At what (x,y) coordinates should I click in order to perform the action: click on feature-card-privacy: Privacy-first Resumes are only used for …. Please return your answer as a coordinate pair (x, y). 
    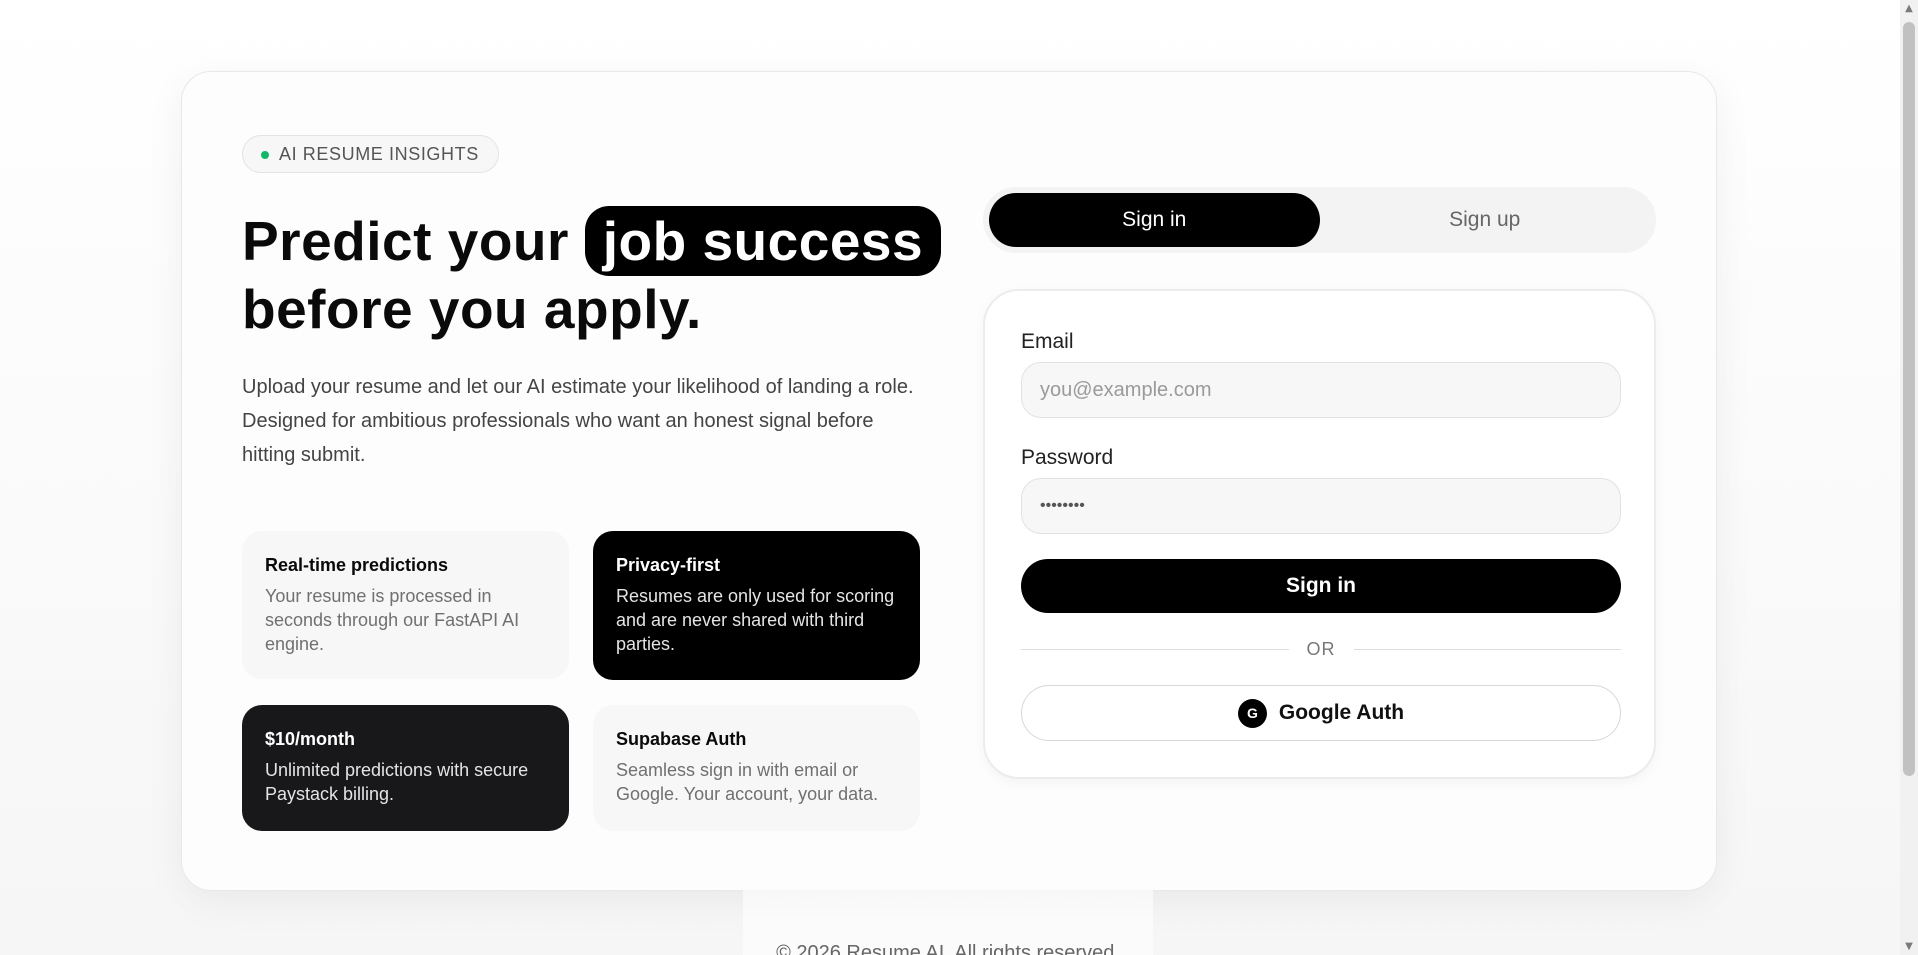
    Looking at the image, I should click on (756, 605).